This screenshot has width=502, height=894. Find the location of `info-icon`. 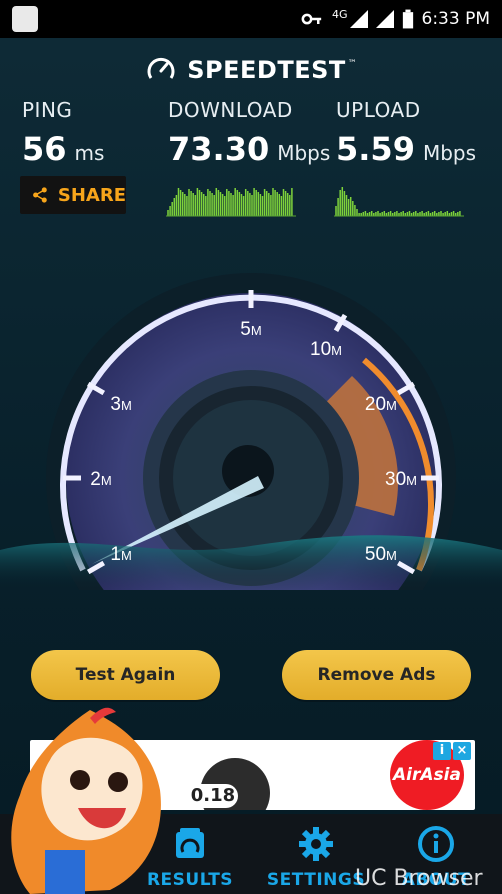

info-icon is located at coordinates (436, 844).